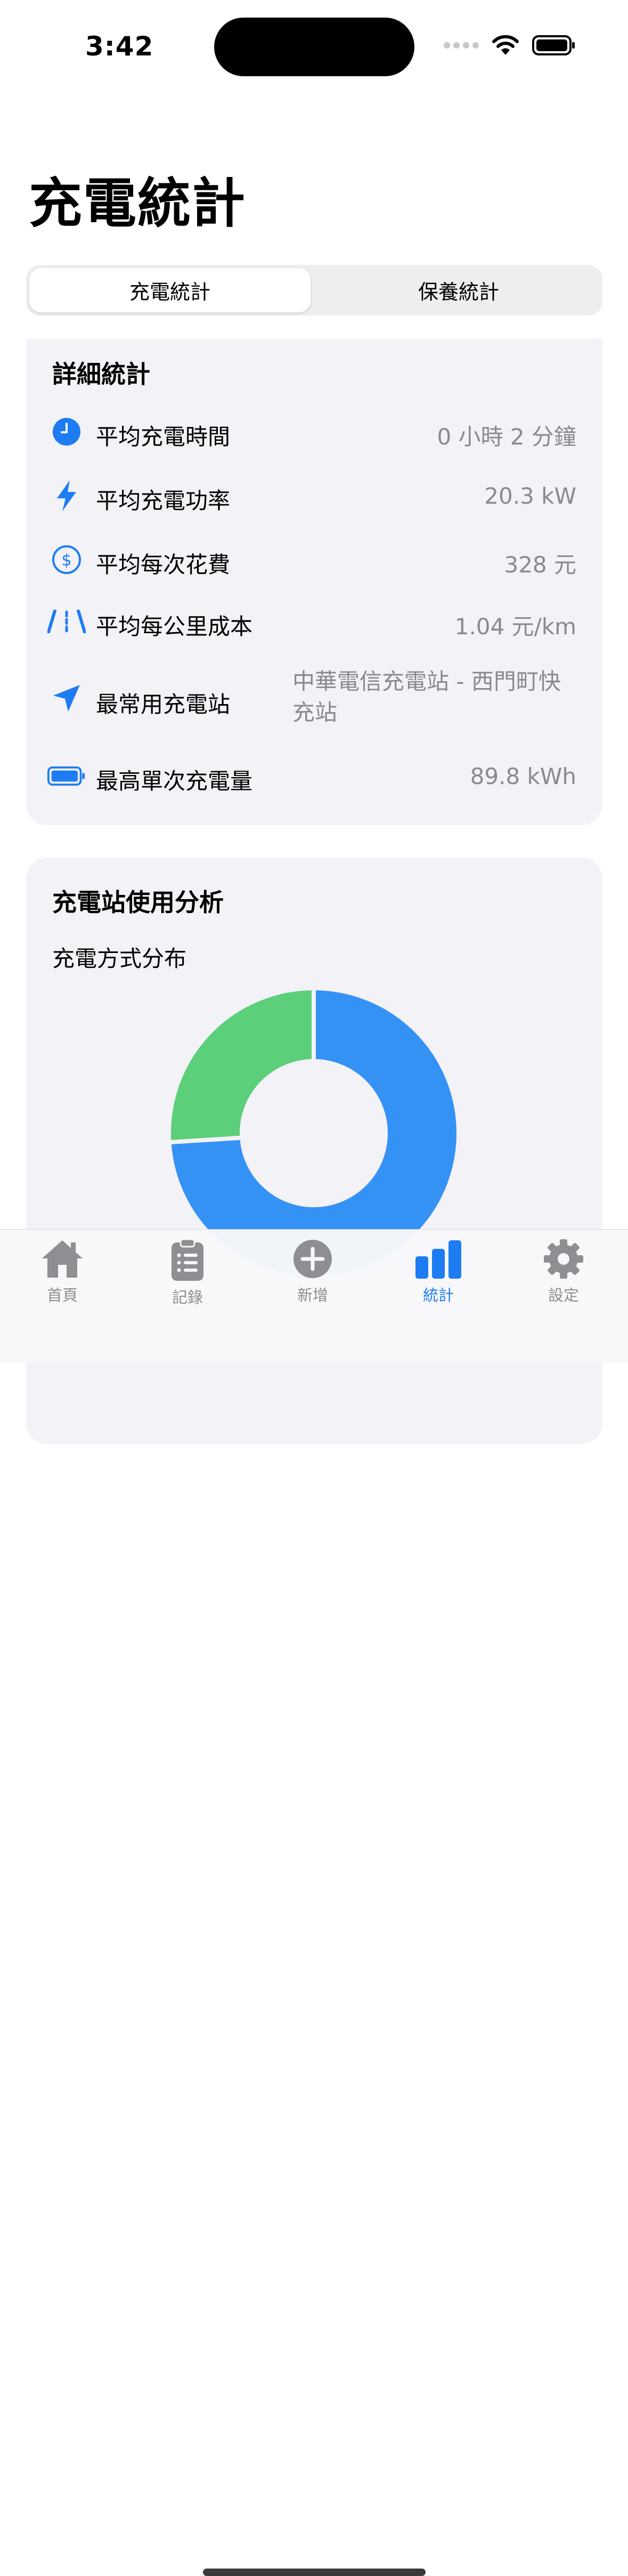  I want to click on home-indicator, so click(314, 2573).